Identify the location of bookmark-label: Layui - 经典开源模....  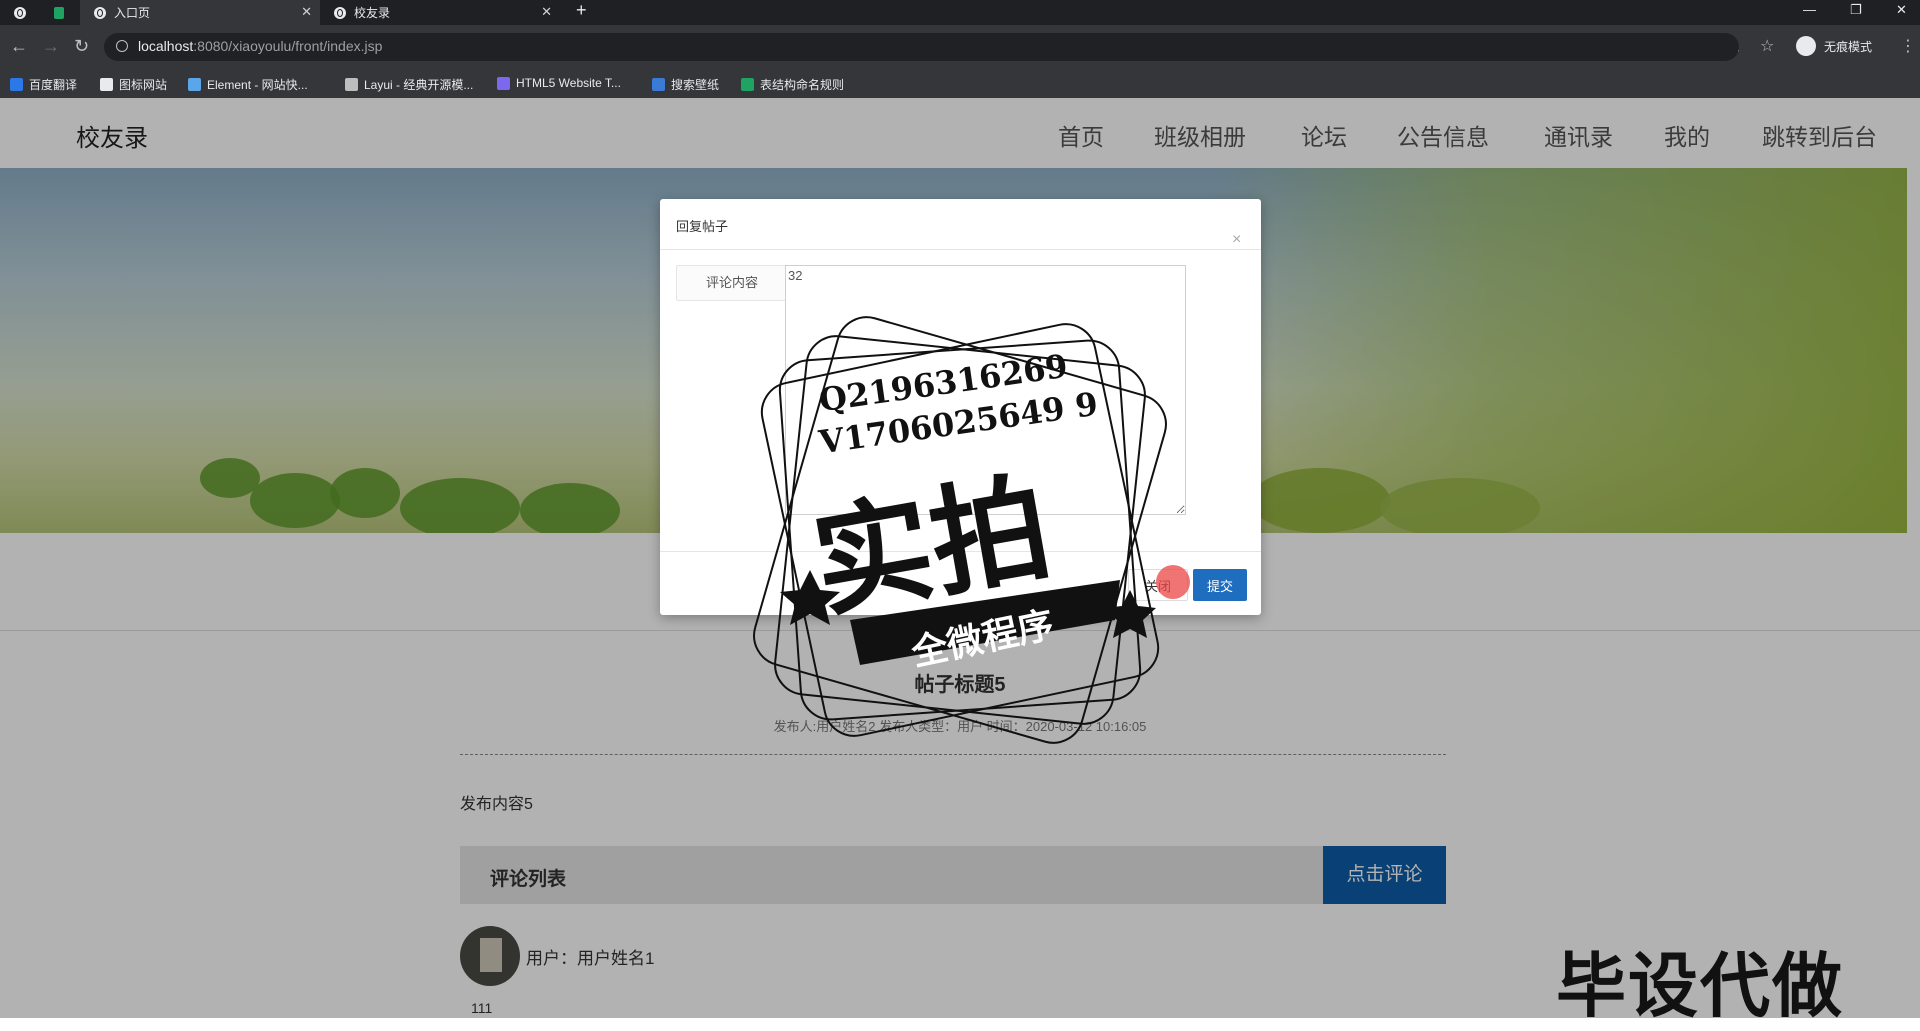
(419, 85).